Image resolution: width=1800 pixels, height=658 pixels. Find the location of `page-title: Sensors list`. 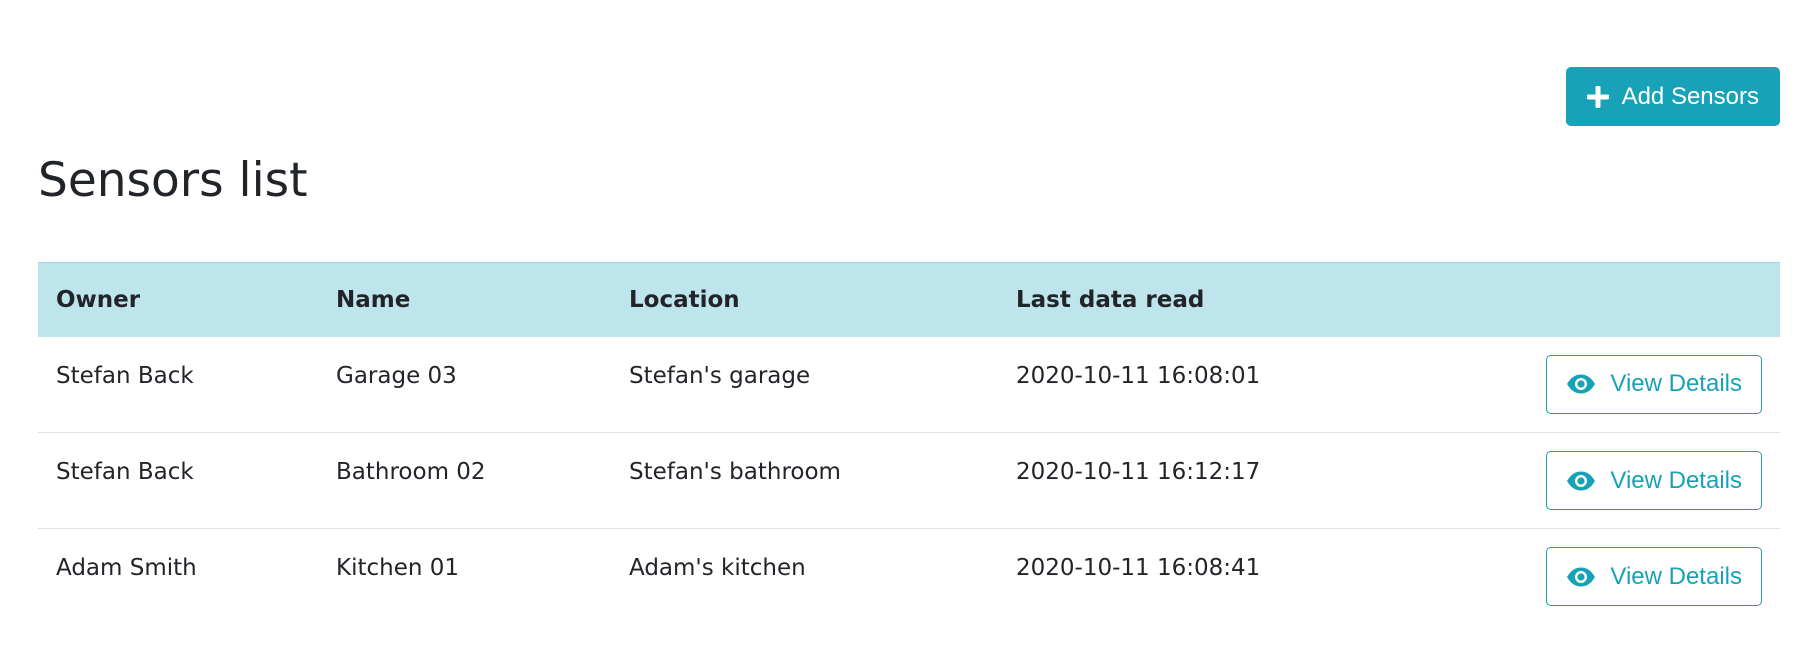

page-title: Sensors list is located at coordinates (173, 180).